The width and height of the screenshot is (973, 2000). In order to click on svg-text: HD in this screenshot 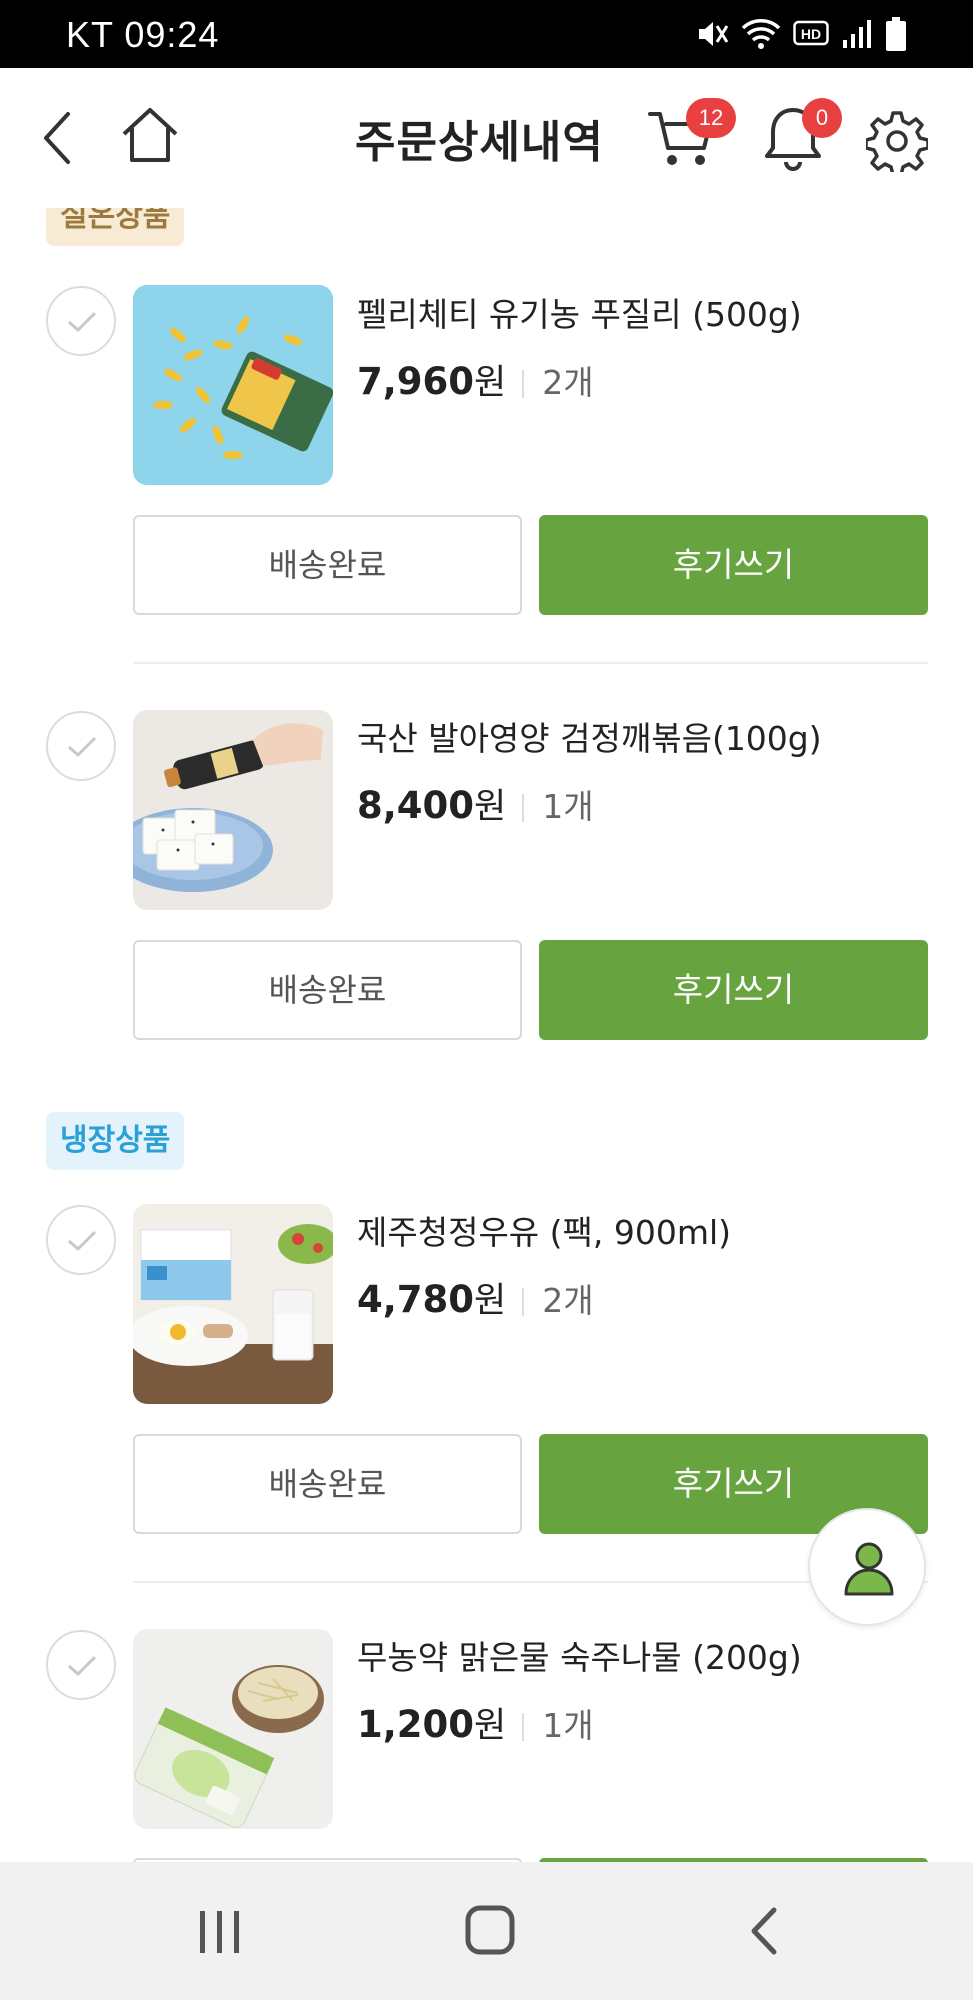, I will do `click(811, 34)`.